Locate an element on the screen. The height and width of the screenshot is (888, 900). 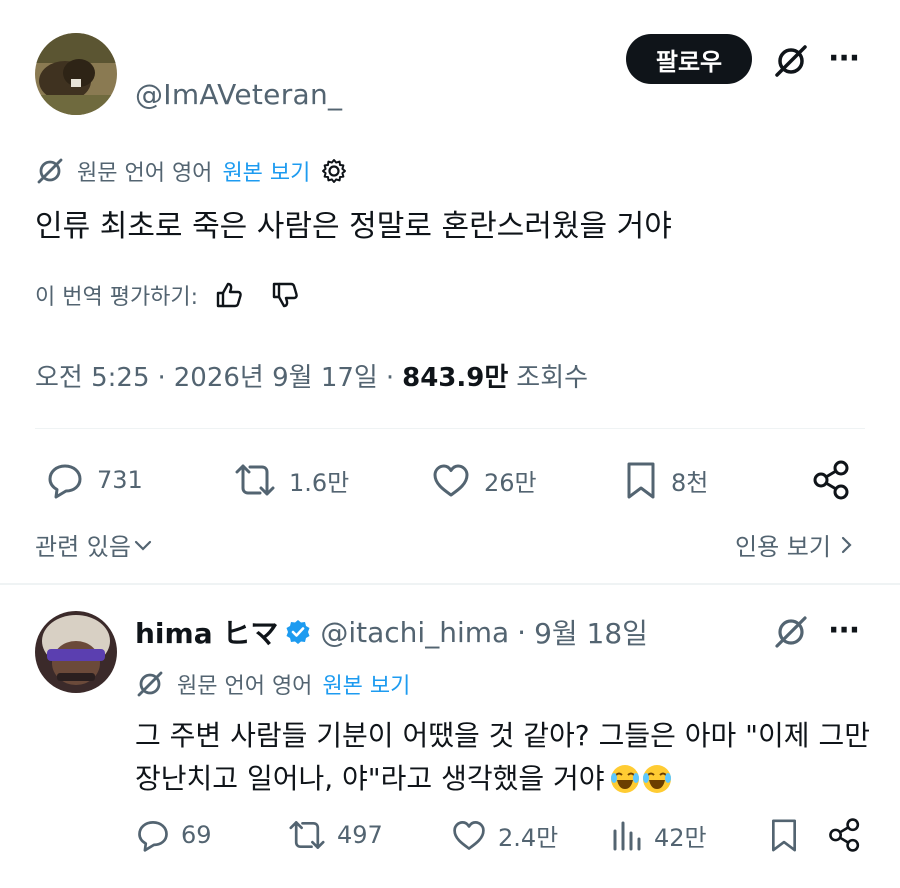
bookmark-button: 8천 is located at coordinates (665, 480).